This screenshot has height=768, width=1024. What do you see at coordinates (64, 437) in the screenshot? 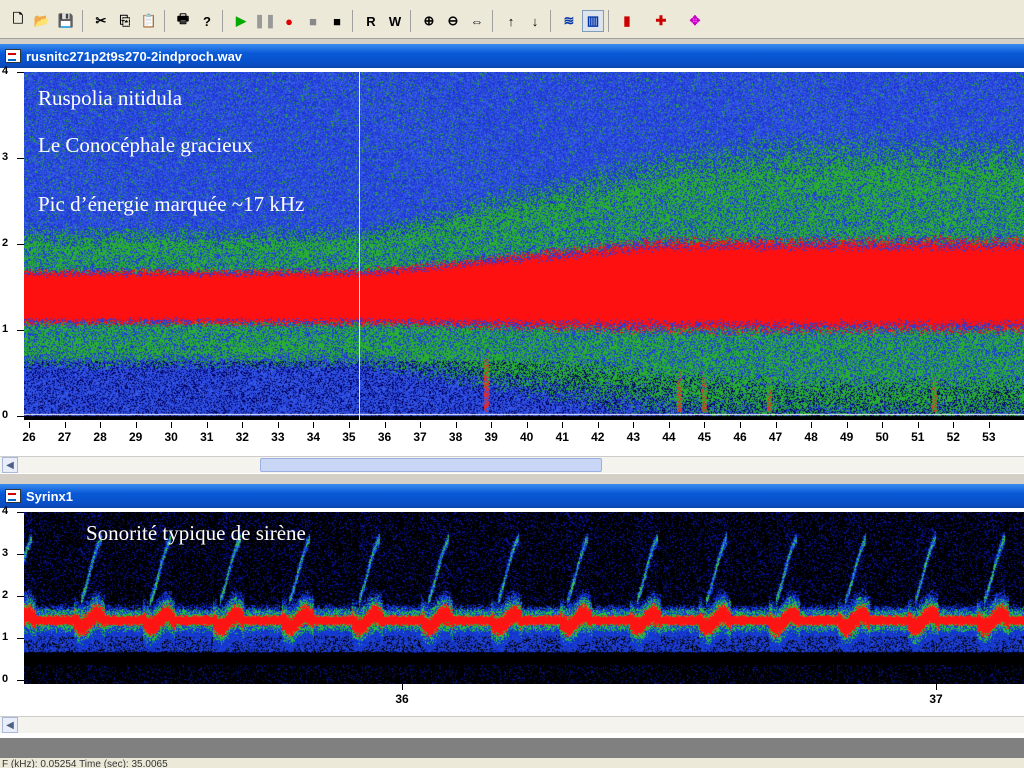
I see `x-tick-label: 27` at bounding box center [64, 437].